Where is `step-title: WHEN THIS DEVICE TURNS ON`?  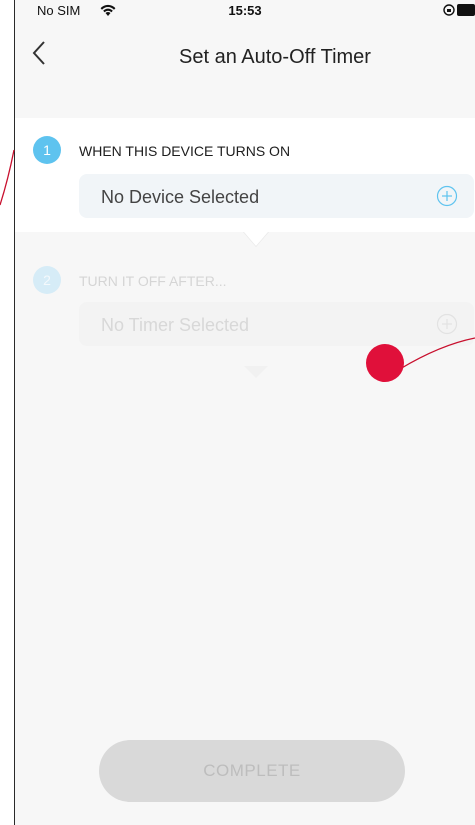
step-title: WHEN THIS DEVICE TURNS ON is located at coordinates (185, 151).